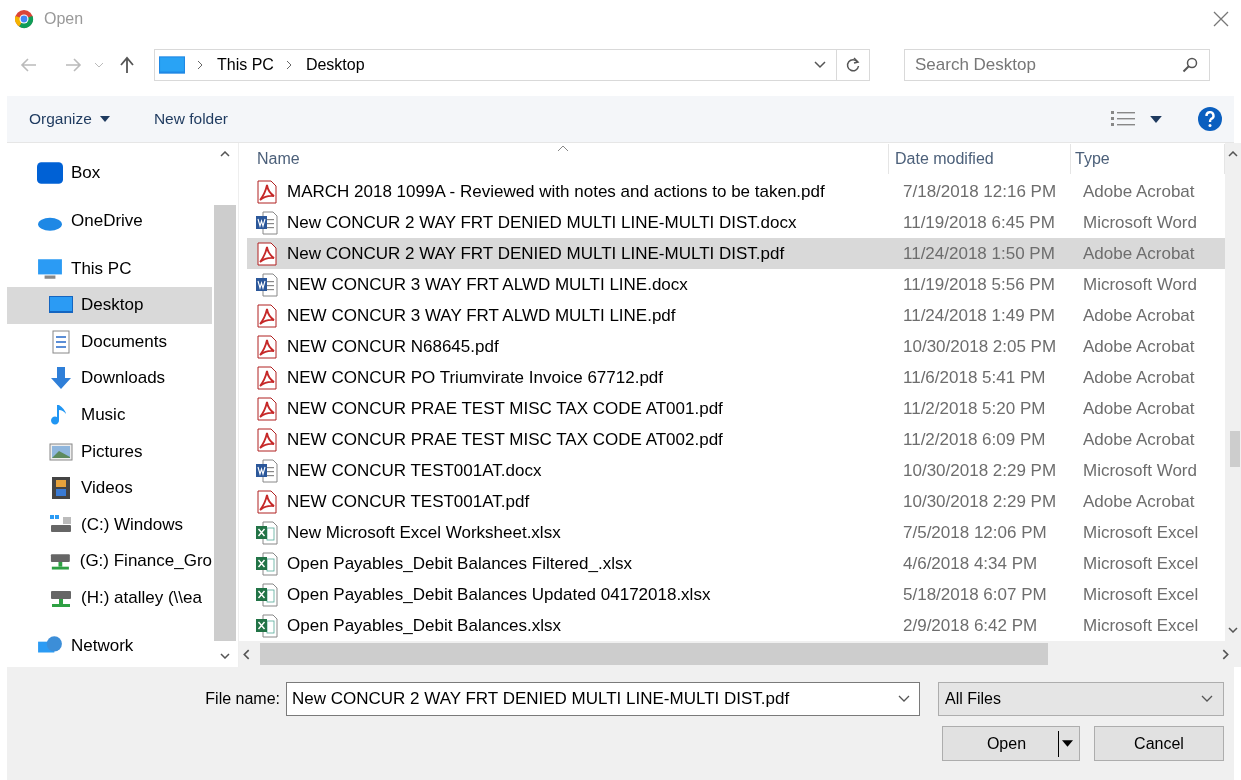 The image size is (1241, 780). I want to click on file-name: NEW CONCUR TEST001AT.docx, so click(414, 470).